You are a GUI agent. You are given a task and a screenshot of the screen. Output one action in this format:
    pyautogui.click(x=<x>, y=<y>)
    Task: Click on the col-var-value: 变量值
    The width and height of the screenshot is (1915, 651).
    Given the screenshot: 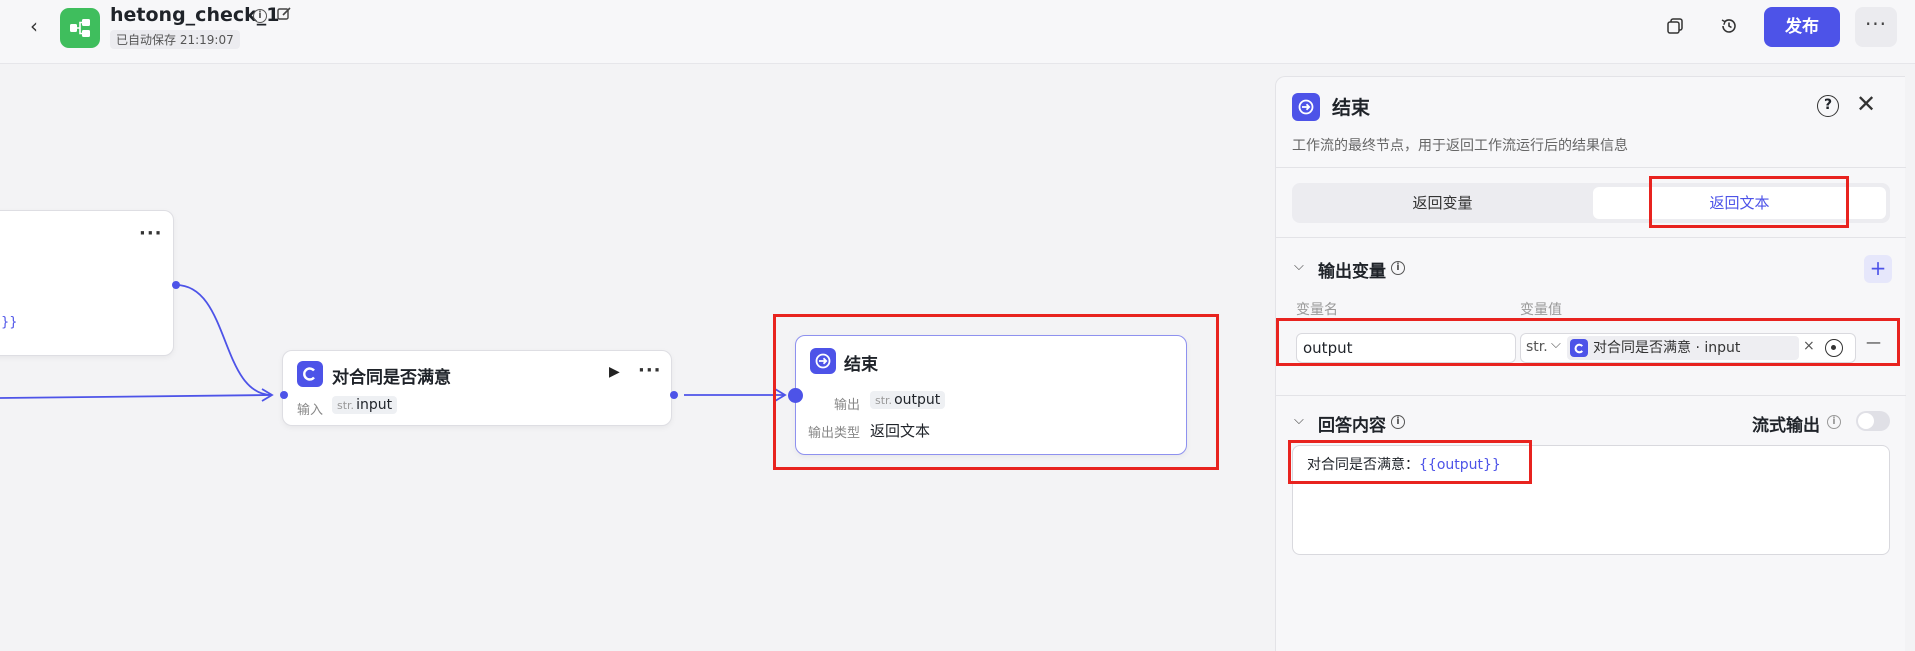 What is the action you would take?
    pyautogui.click(x=1541, y=310)
    